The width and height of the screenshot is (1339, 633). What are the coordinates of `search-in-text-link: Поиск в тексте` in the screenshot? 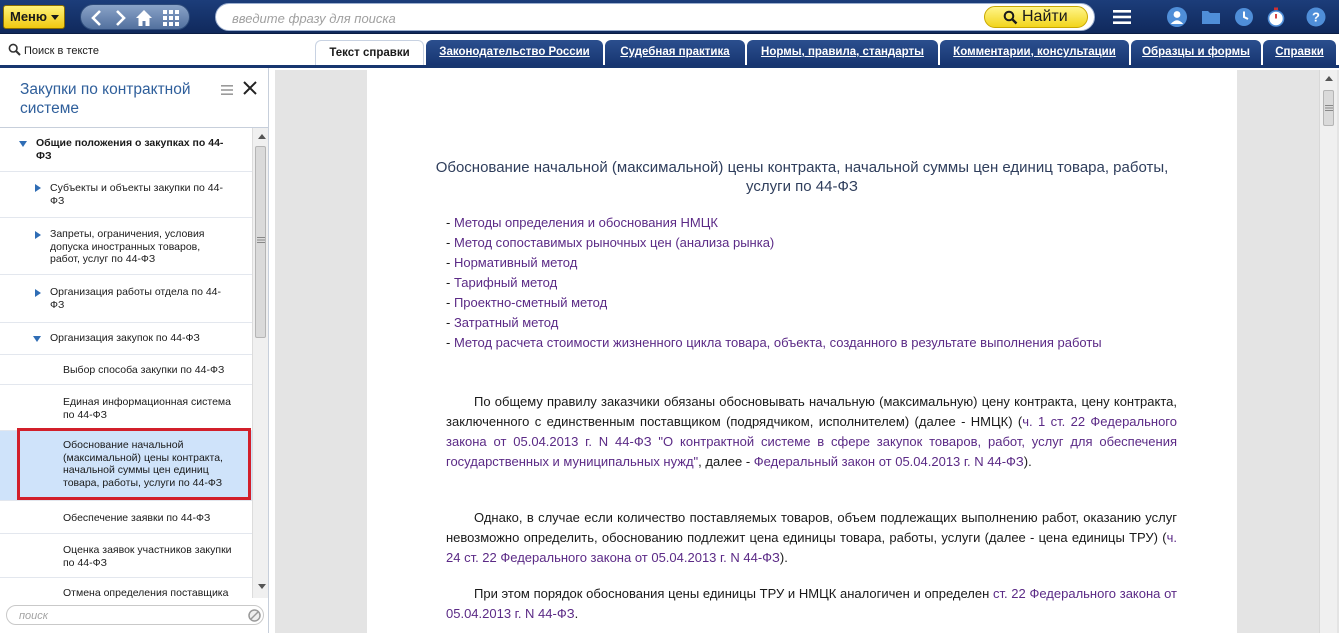 It's located at (53, 50).